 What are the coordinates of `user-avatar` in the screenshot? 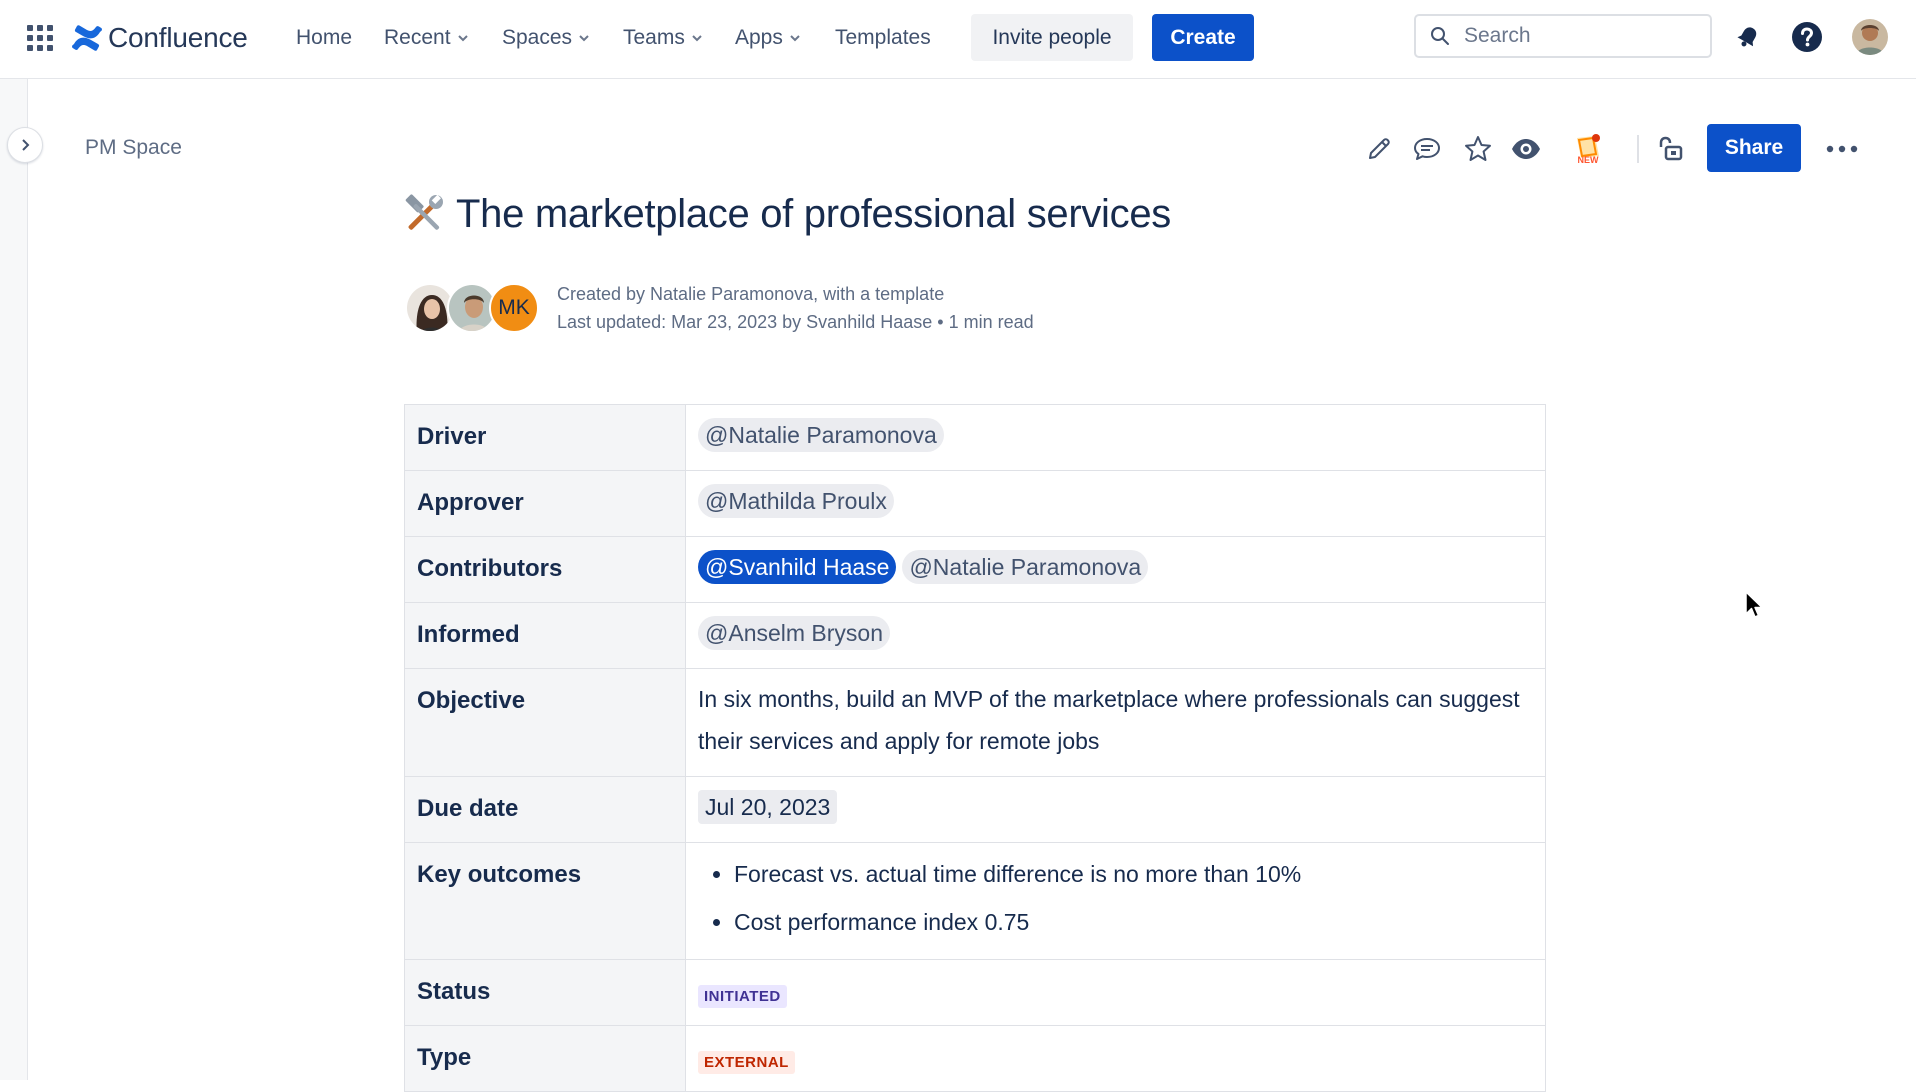 It's located at (1870, 37).